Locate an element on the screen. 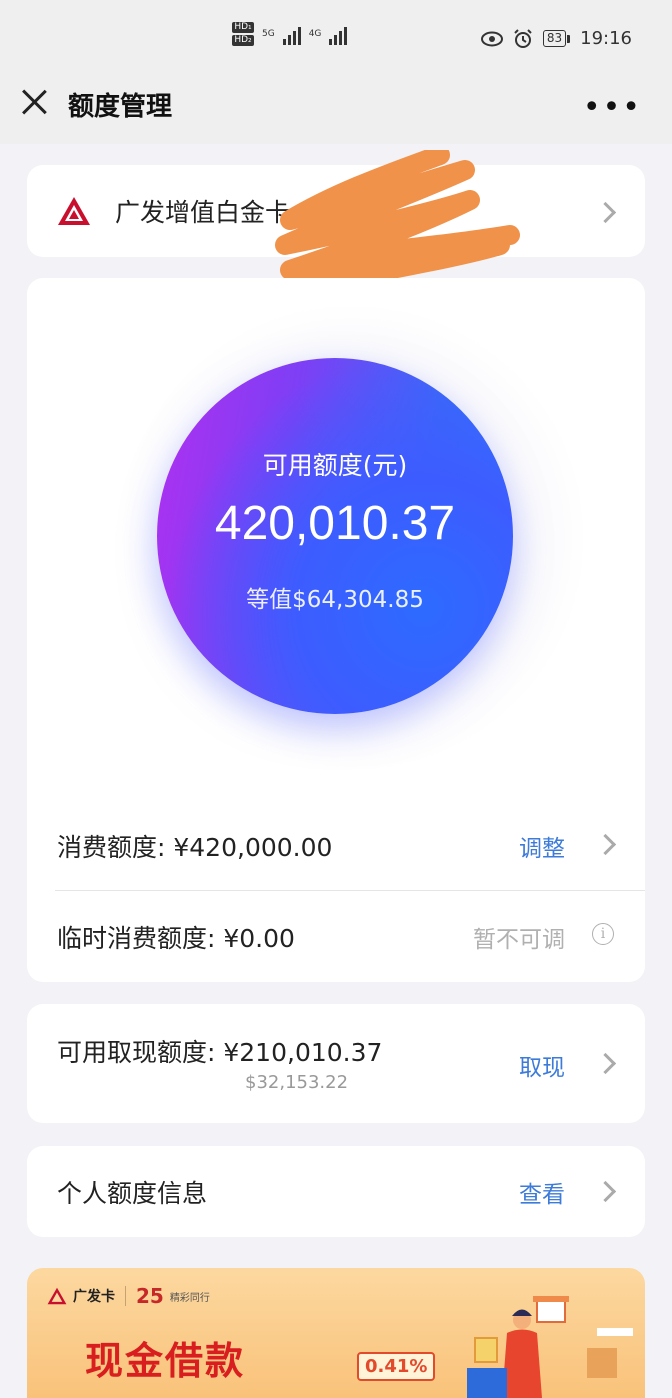 This screenshot has width=672, height=1398. consumption-limit-label: 消费额度: ¥420,000.00 is located at coordinates (195, 847).